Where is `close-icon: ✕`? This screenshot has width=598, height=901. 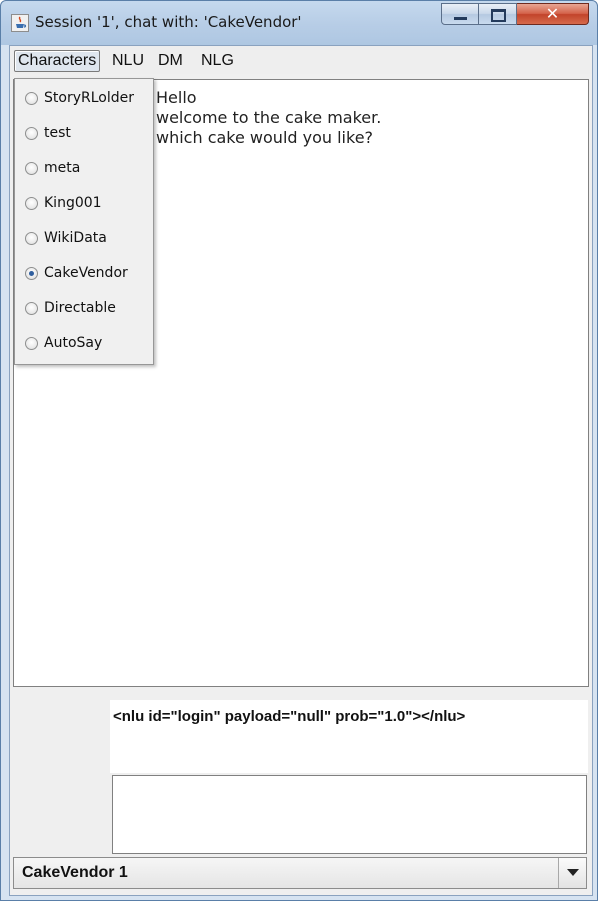 close-icon: ✕ is located at coordinates (552, 13).